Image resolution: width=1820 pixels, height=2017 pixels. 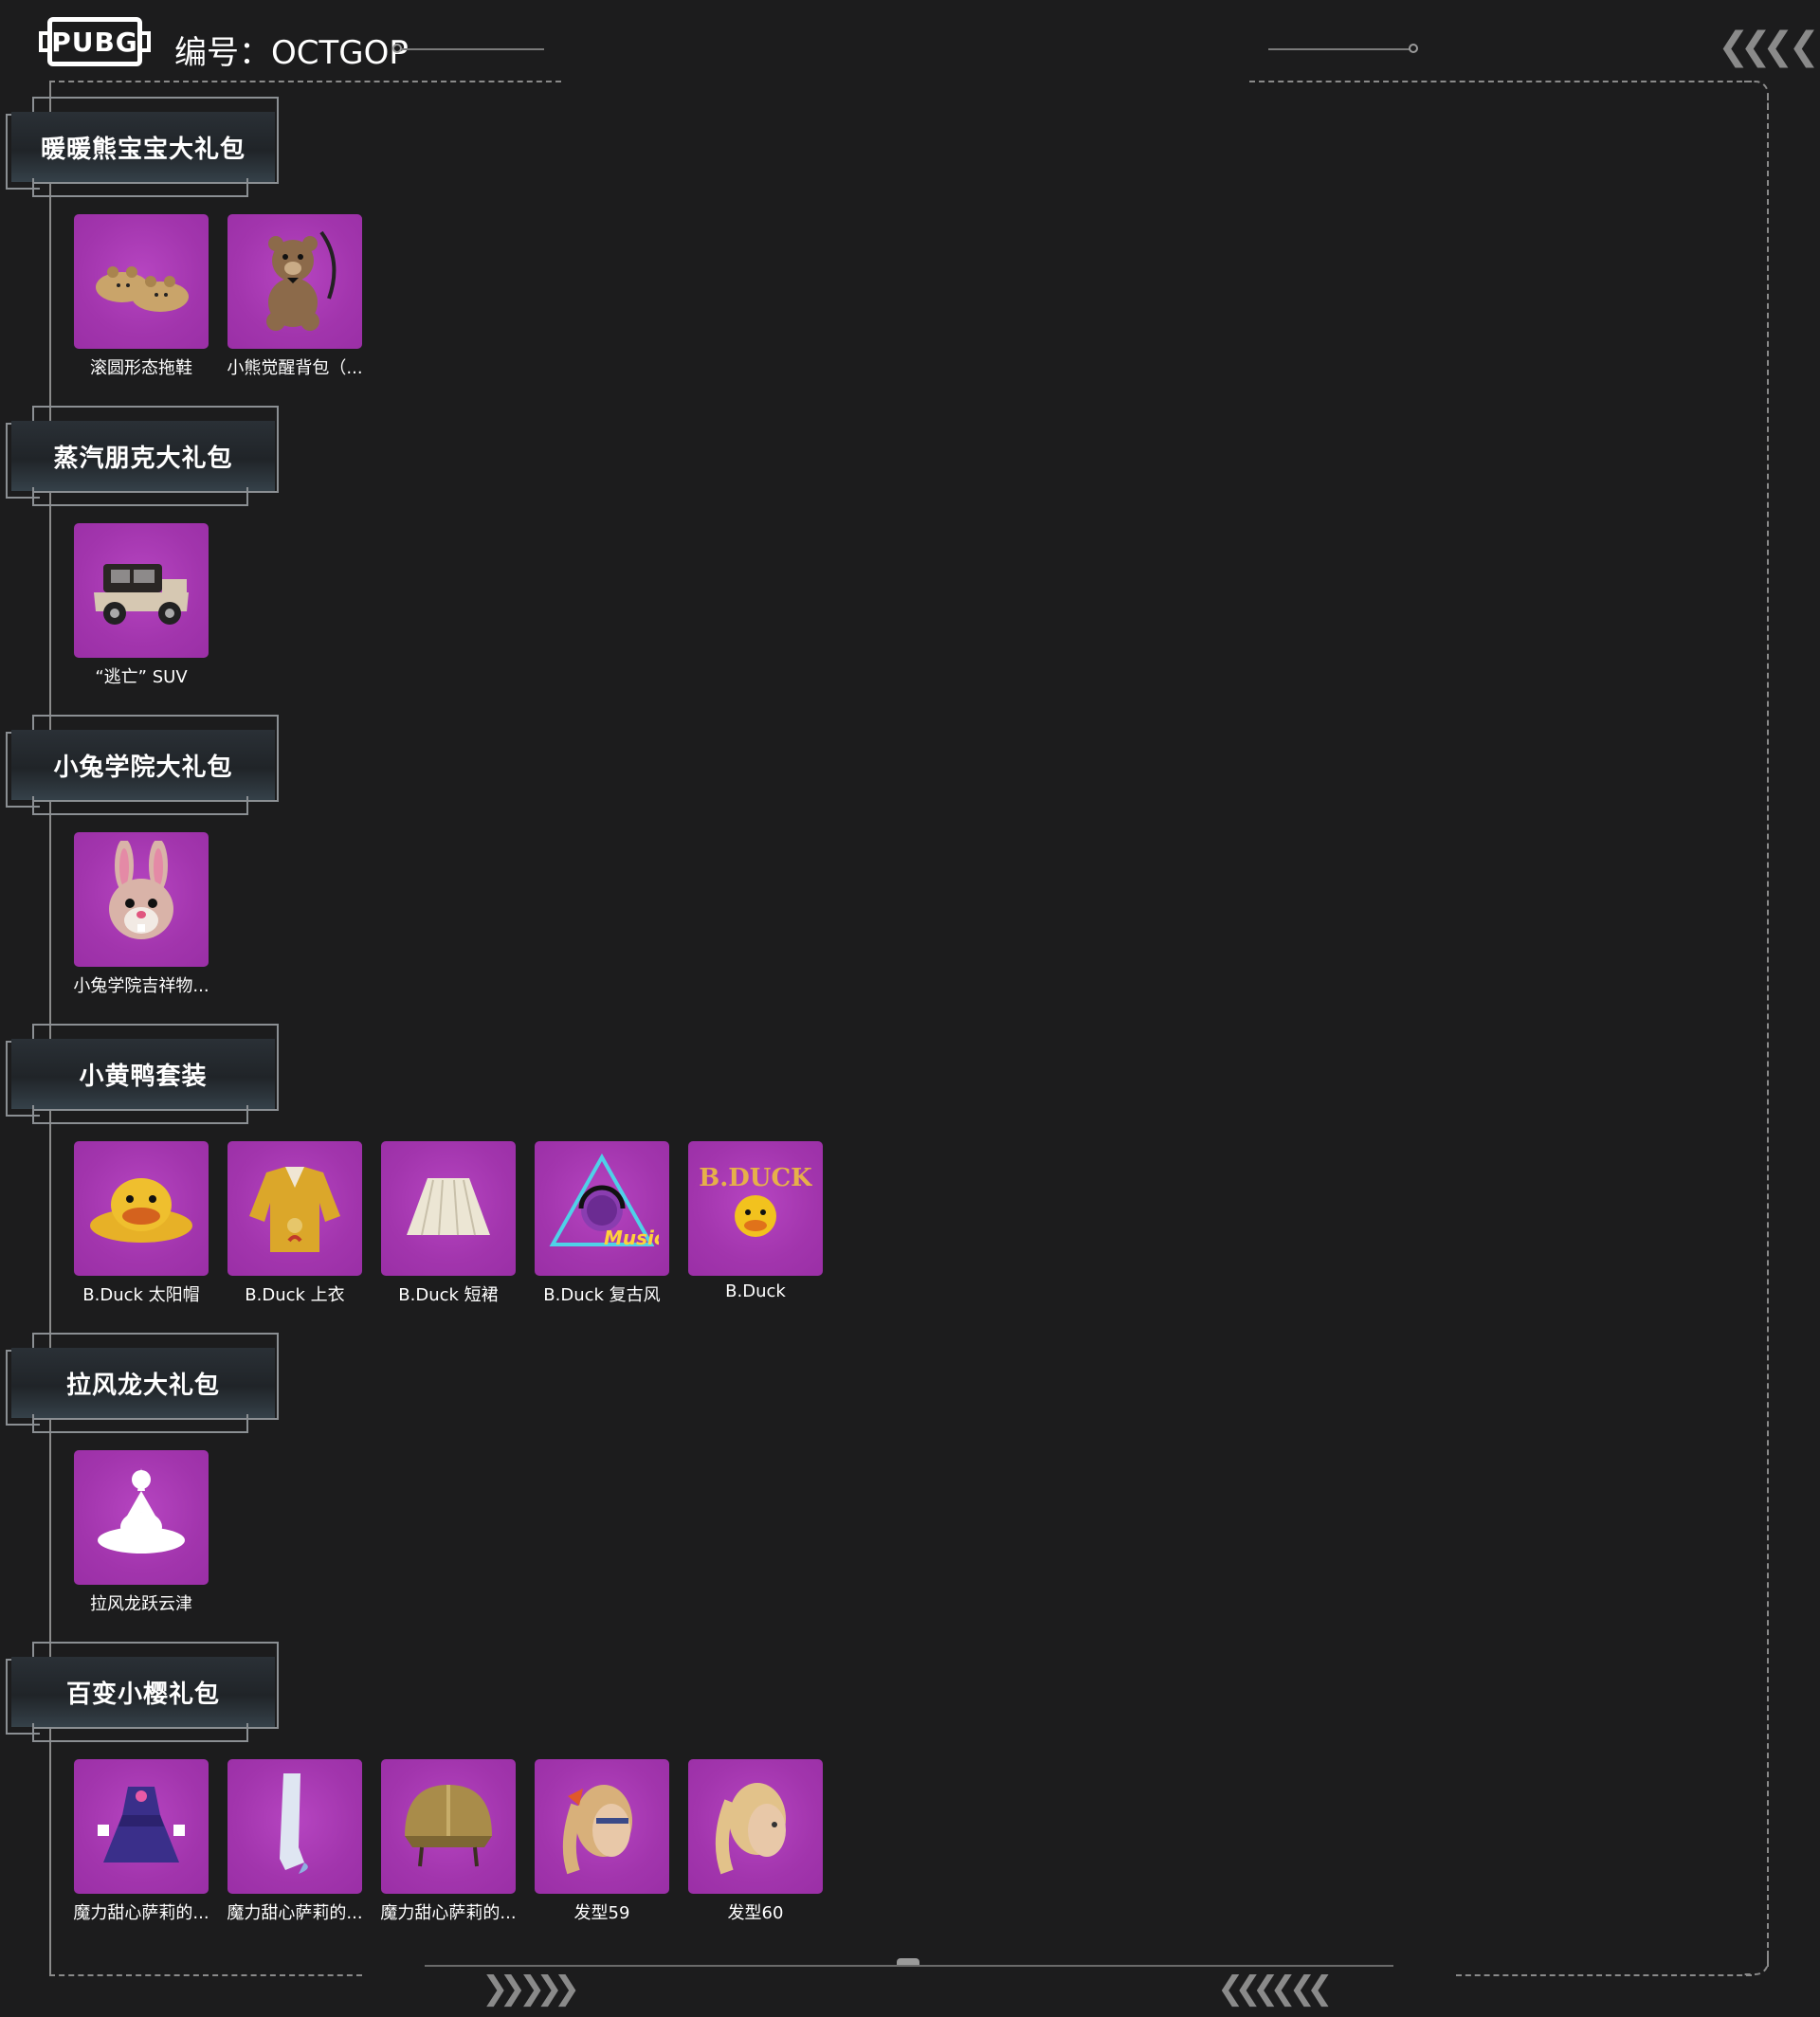 I want to click on vintage-car-icon, so click(x=141, y=591).